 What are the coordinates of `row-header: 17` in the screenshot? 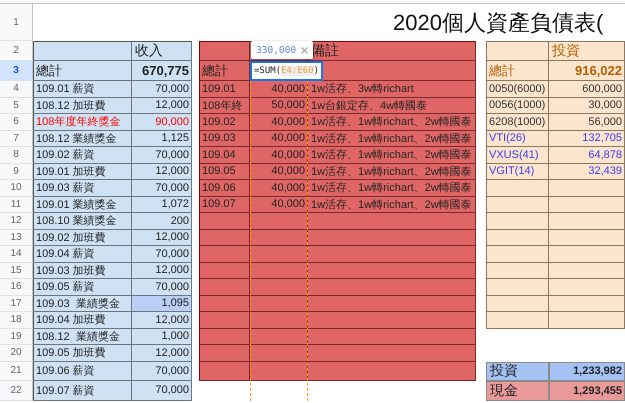 It's located at (16, 304).